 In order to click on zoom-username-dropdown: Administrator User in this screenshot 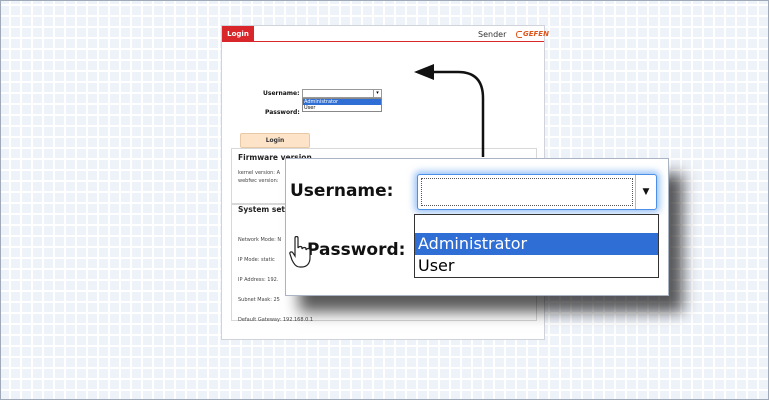, I will do `click(536, 246)`.